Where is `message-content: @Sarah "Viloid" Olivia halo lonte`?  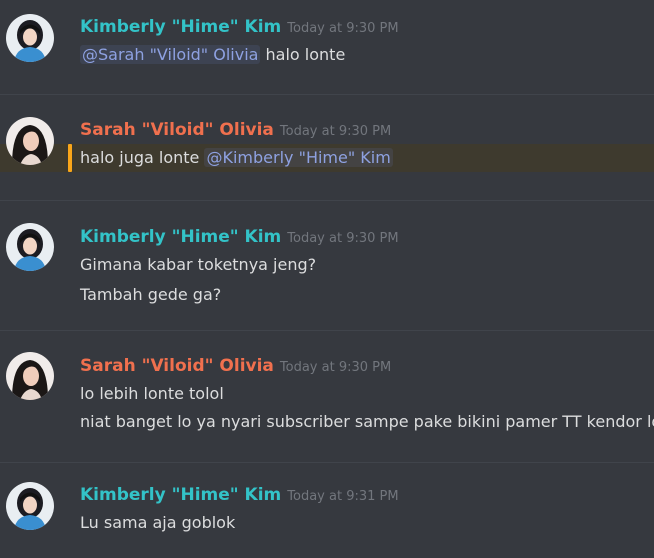
message-content: @Sarah "Viloid" Olivia halo lonte is located at coordinates (212, 55).